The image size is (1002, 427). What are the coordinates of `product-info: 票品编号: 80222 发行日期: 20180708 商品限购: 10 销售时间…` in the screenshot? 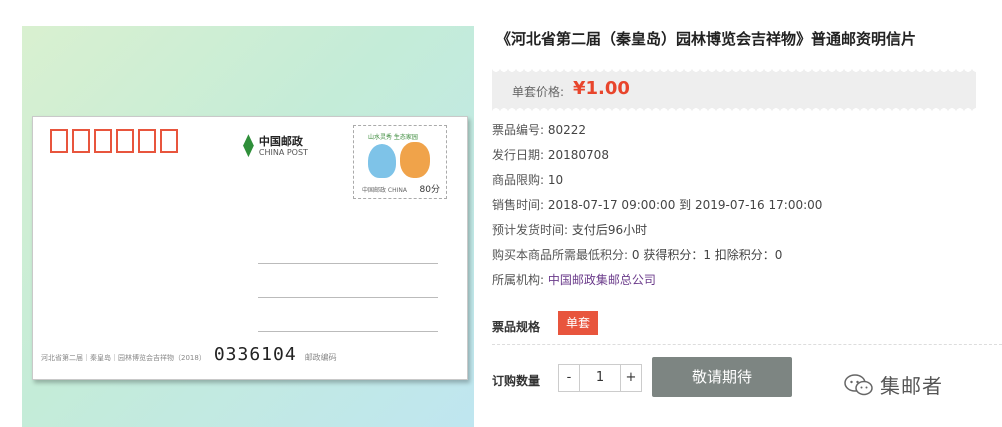 It's located at (657, 208).